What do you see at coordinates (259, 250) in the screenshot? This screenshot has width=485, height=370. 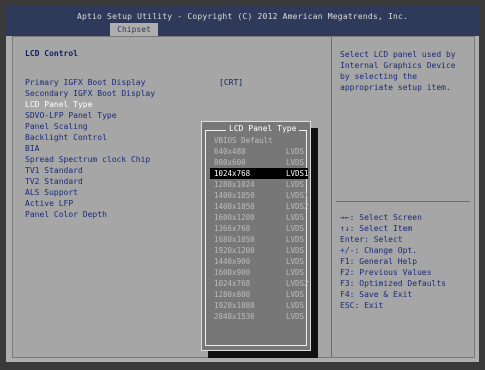 I see `popup-option: 1920x1200 LVDS` at bounding box center [259, 250].